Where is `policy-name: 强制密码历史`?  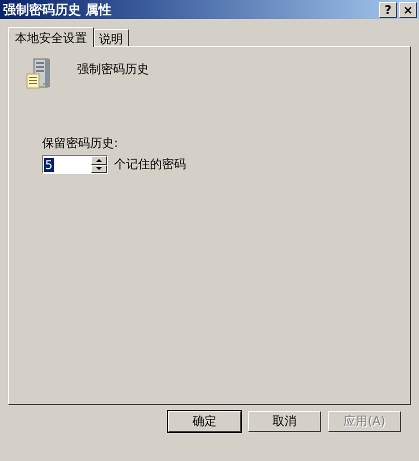
policy-name: 强制密码历史 is located at coordinates (113, 69).